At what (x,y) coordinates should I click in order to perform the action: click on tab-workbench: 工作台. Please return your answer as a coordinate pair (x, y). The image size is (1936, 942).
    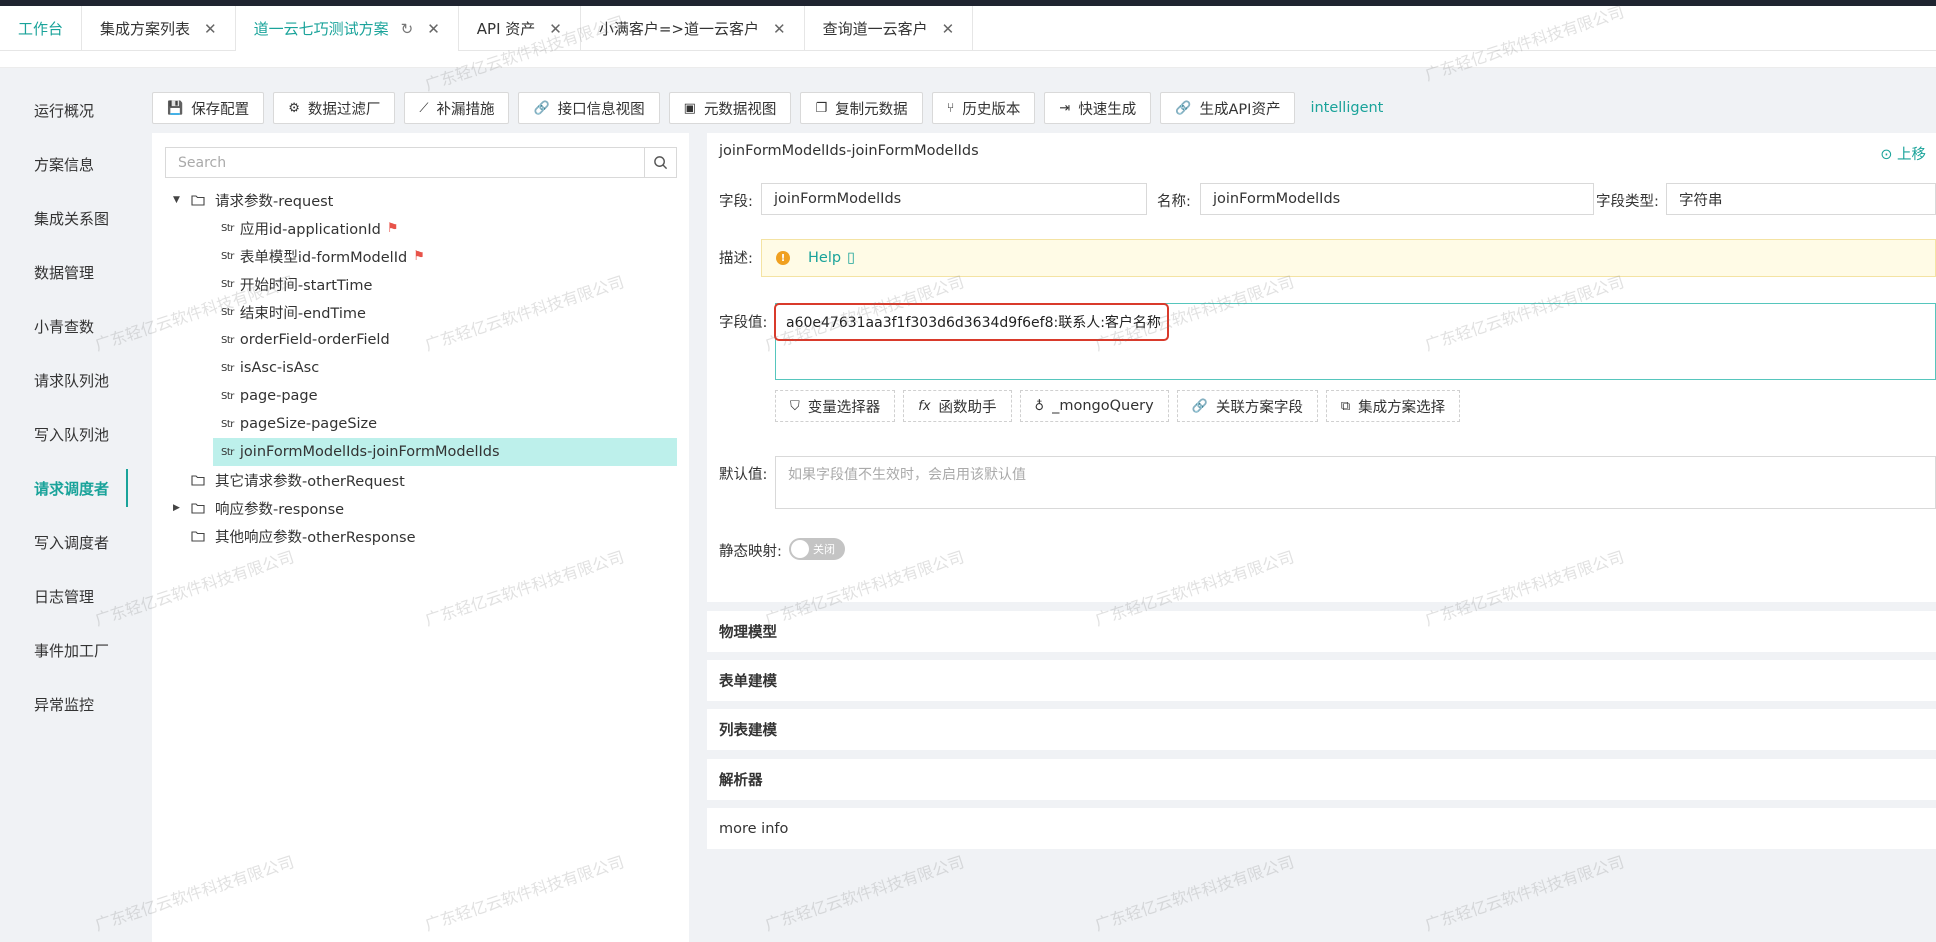
    Looking at the image, I should click on (41, 28).